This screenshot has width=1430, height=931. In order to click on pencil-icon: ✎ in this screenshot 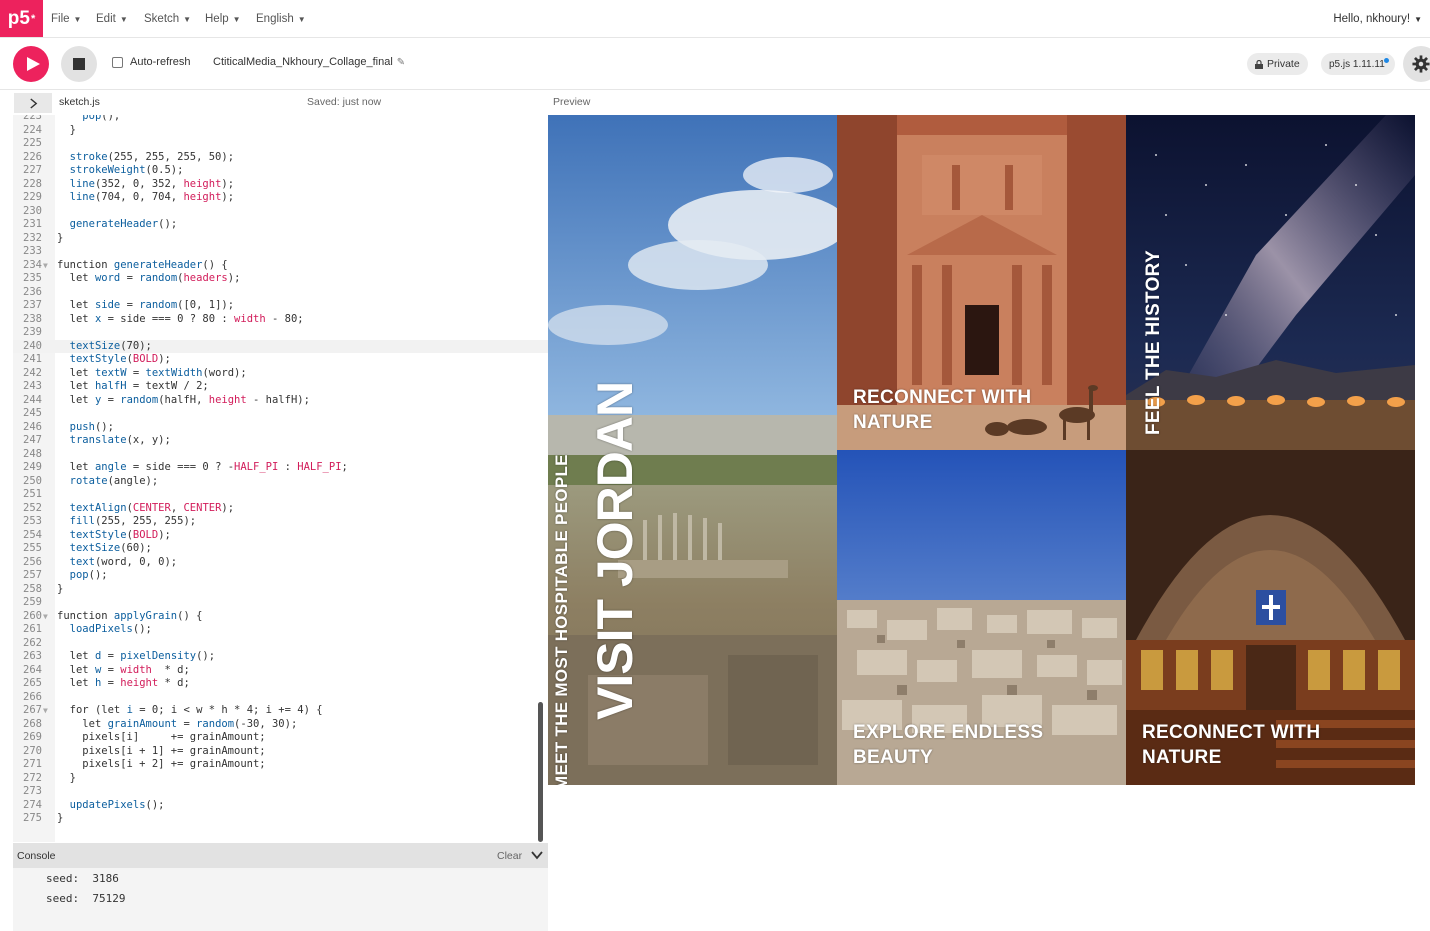, I will do `click(401, 62)`.